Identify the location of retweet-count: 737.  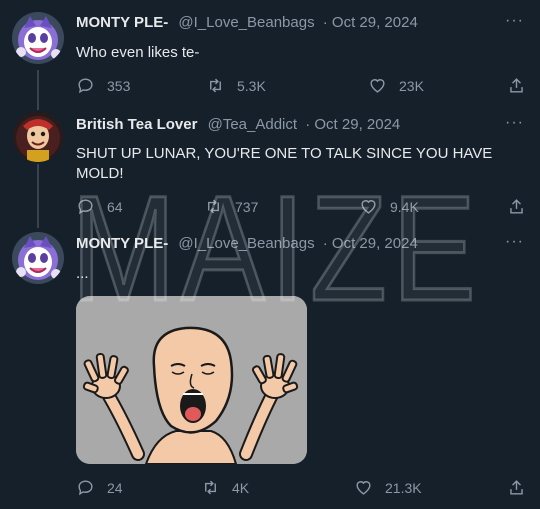
(247, 206).